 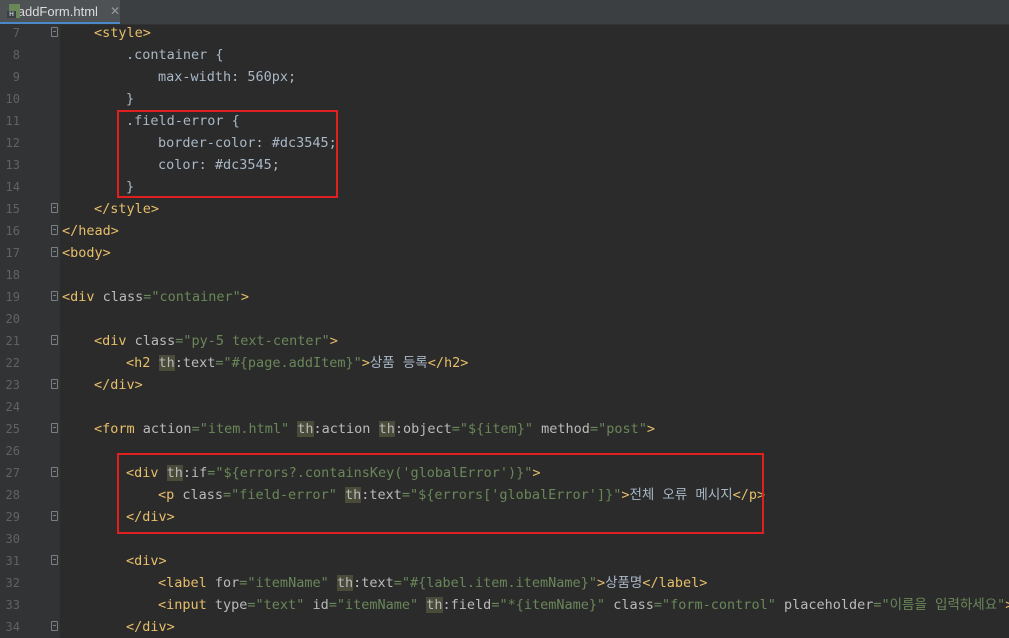 I want to click on code-line: 10}, so click(x=504, y=99).